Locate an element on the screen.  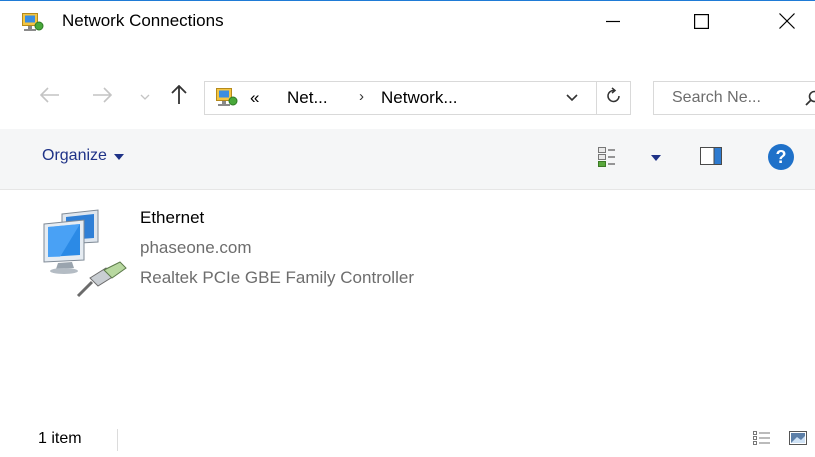
caret-down-icon is located at coordinates (118, 157).